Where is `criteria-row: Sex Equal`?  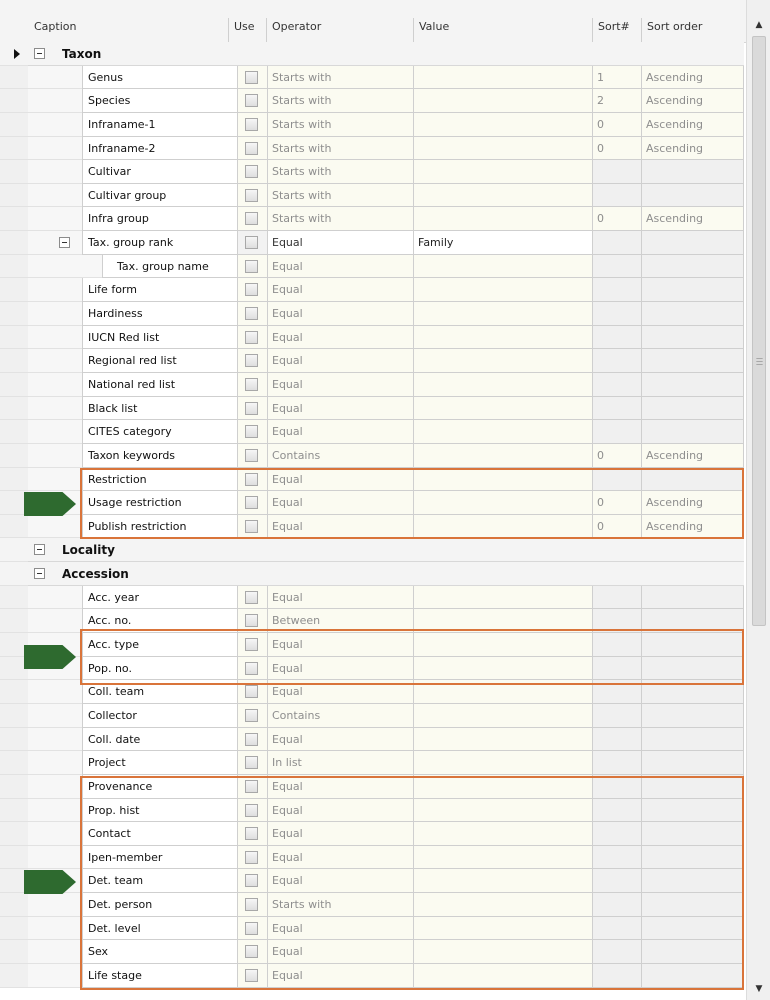
criteria-row: Sex Equal is located at coordinates (373, 952).